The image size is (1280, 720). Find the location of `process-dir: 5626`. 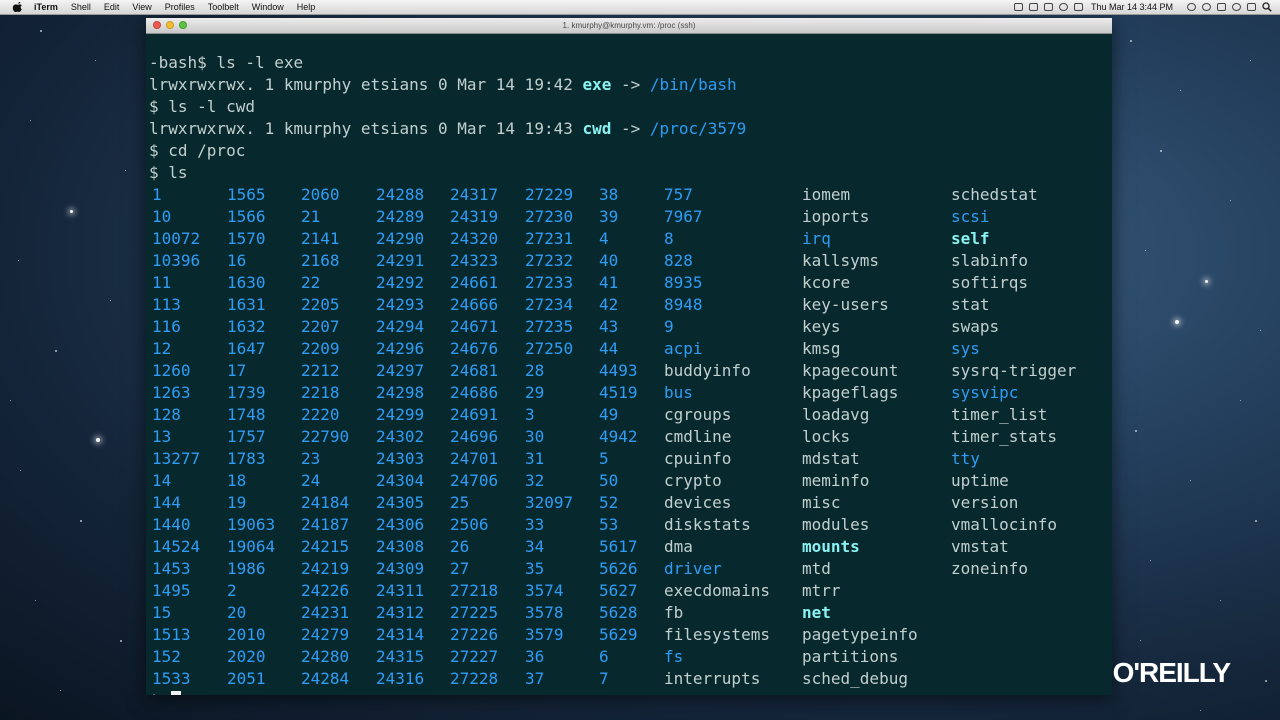

process-dir: 5626 is located at coordinates (618, 568).